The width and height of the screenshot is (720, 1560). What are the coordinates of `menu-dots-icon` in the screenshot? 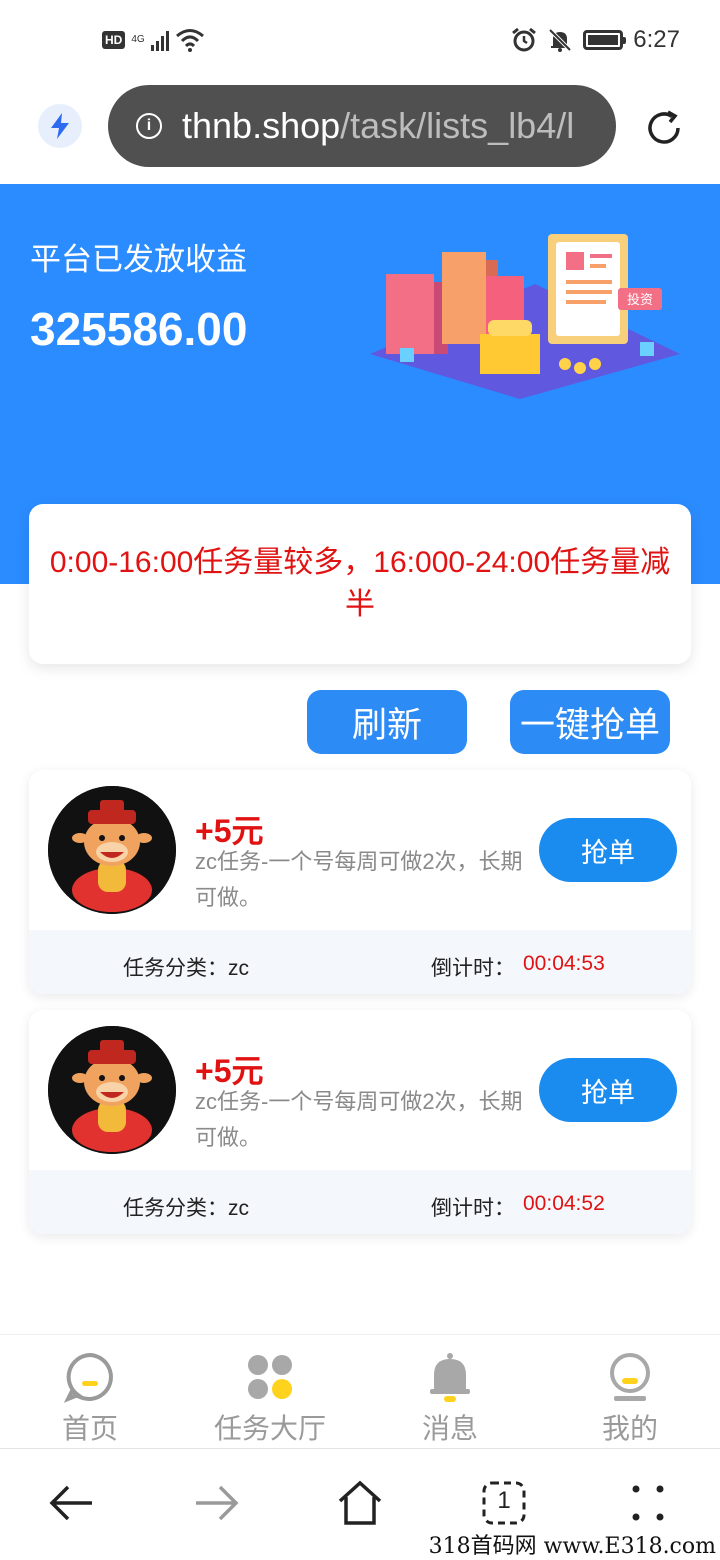 It's located at (648, 1503).